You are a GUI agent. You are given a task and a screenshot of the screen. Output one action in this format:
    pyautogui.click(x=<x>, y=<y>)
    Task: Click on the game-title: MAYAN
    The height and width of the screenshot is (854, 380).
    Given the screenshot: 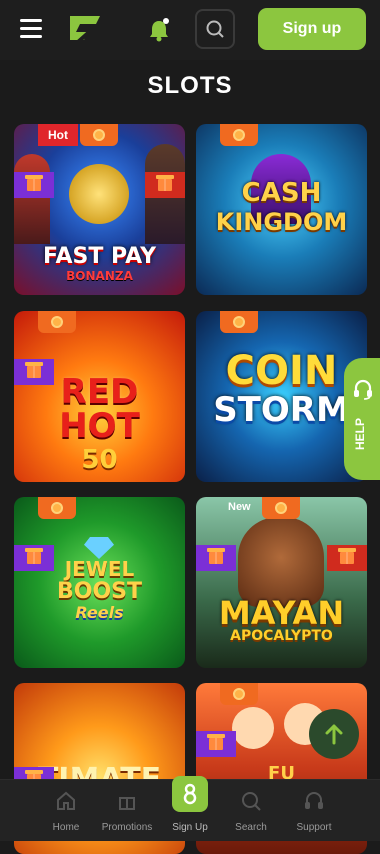 What is the action you would take?
    pyautogui.click(x=281, y=613)
    